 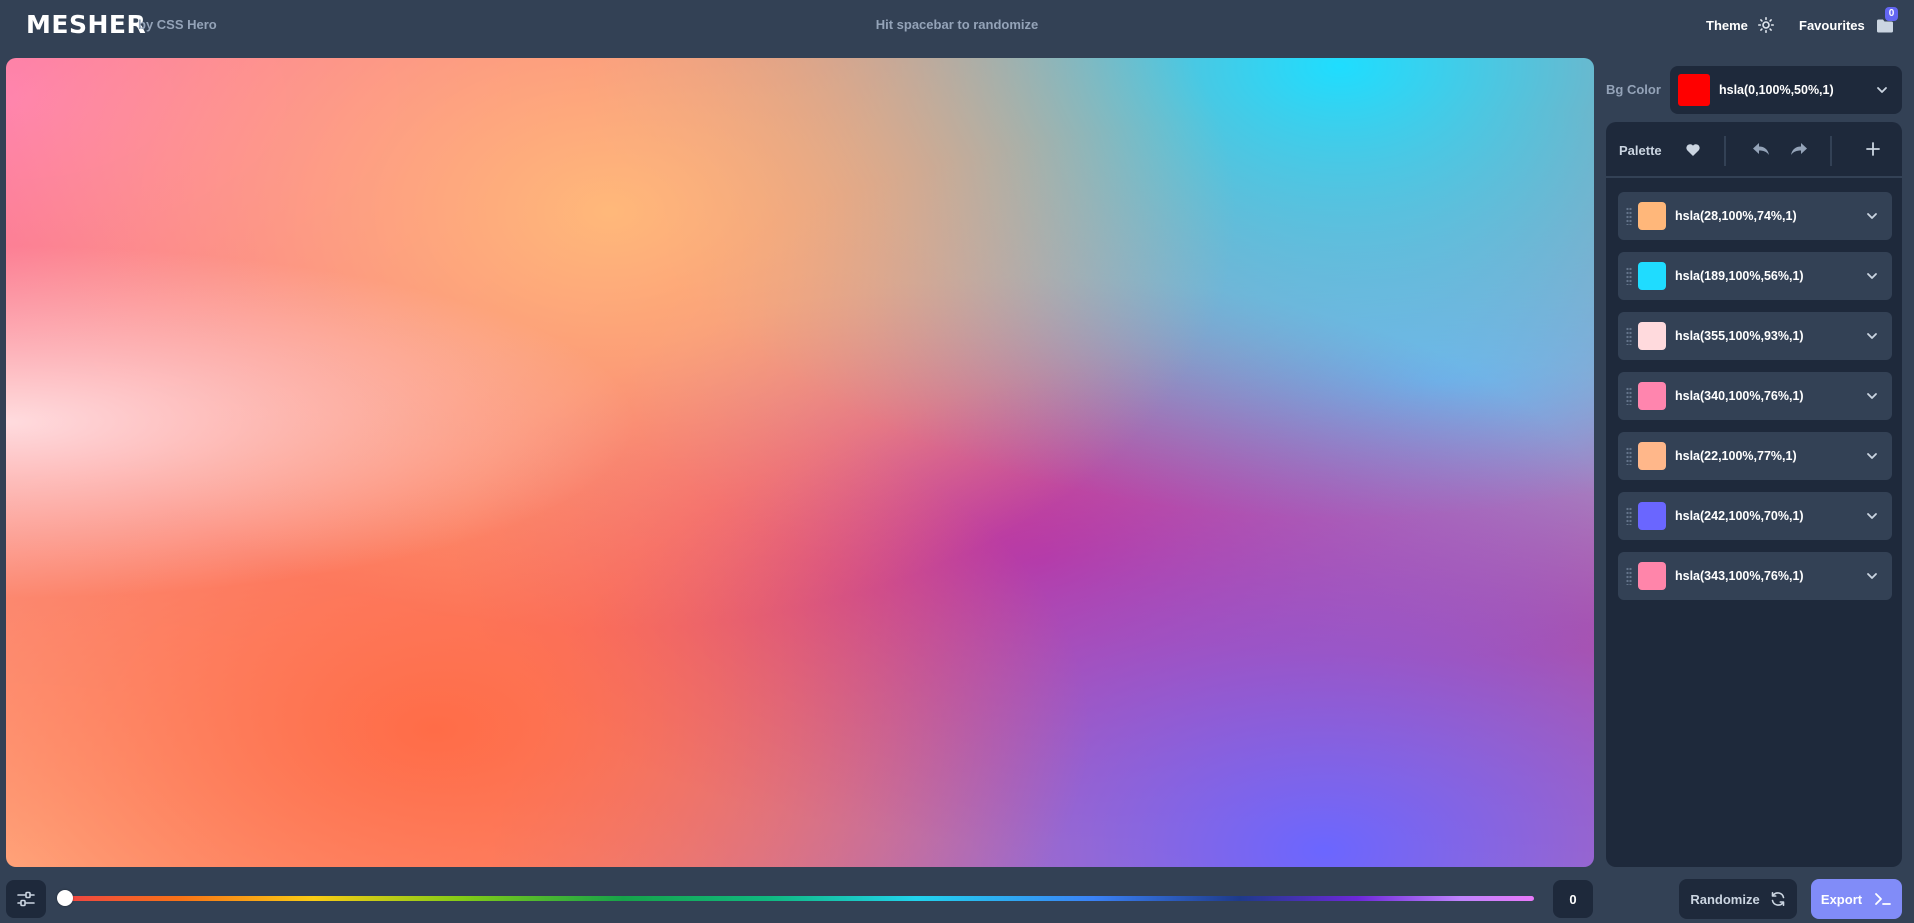 I want to click on randomize-button: Randomize, so click(x=1738, y=899).